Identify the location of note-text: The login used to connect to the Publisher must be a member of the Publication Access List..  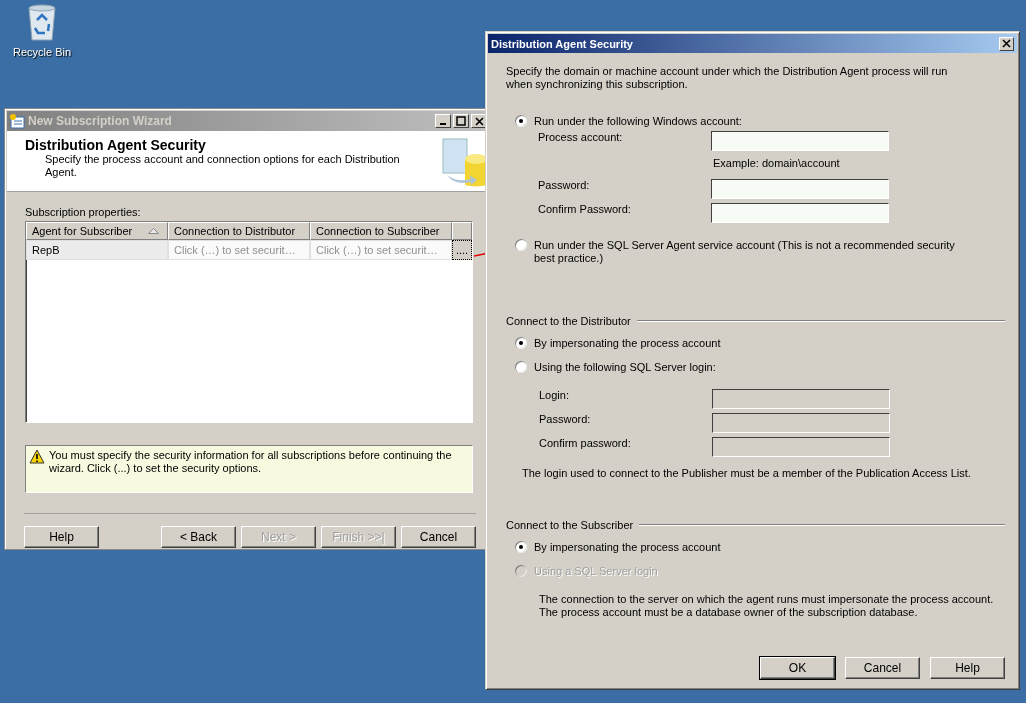
(747, 473).